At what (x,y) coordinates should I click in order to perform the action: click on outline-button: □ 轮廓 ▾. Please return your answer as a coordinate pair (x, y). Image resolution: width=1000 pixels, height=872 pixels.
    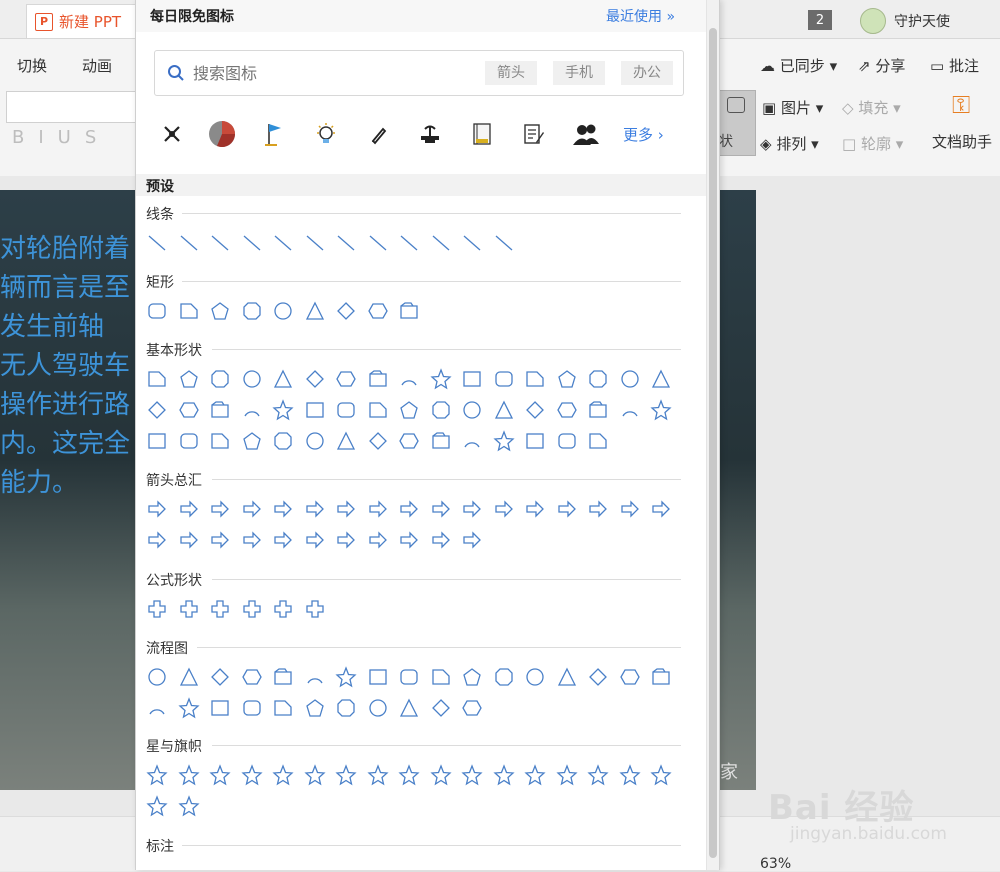
    Looking at the image, I should click on (872, 143).